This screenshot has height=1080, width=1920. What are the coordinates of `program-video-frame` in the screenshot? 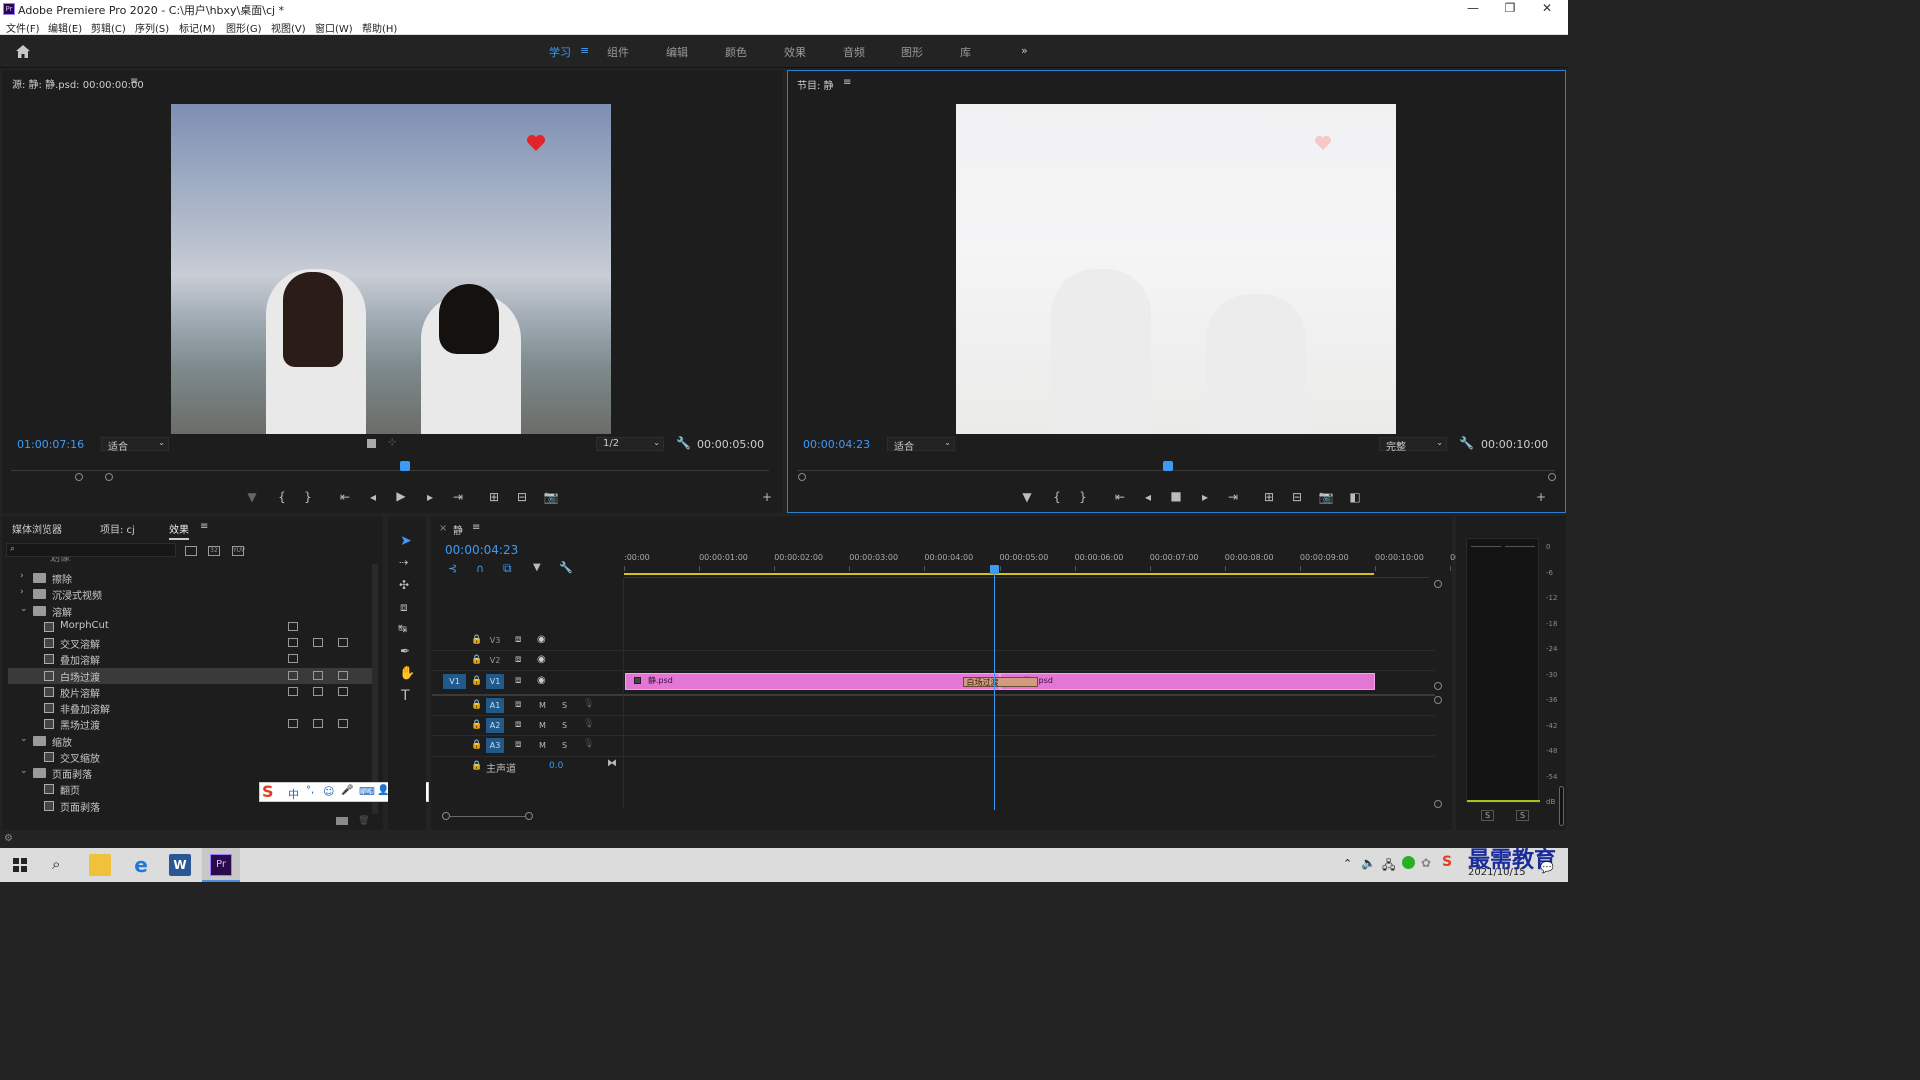 It's located at (1176, 269).